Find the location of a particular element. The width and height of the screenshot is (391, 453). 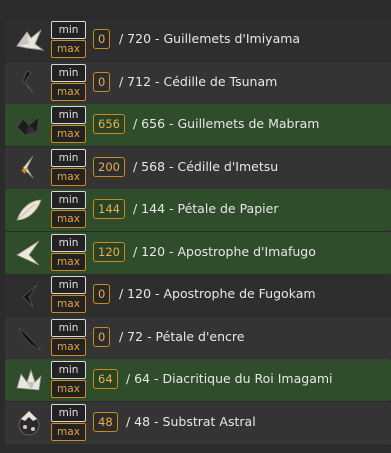

black-cedilla-icon is located at coordinates (29, 83).